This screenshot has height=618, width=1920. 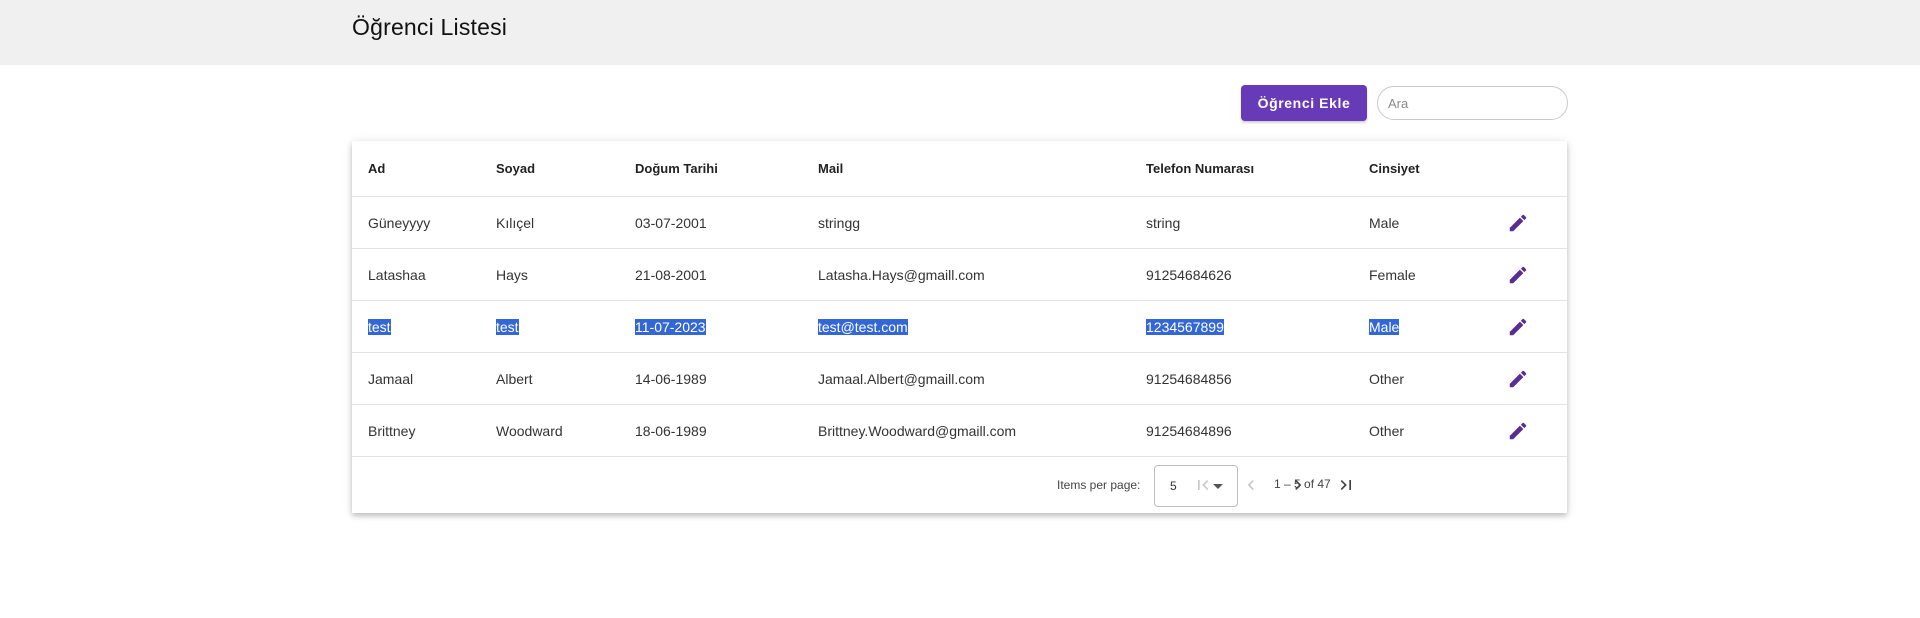 I want to click on add-student-button: Öğrenci Ekle, so click(x=1304, y=103).